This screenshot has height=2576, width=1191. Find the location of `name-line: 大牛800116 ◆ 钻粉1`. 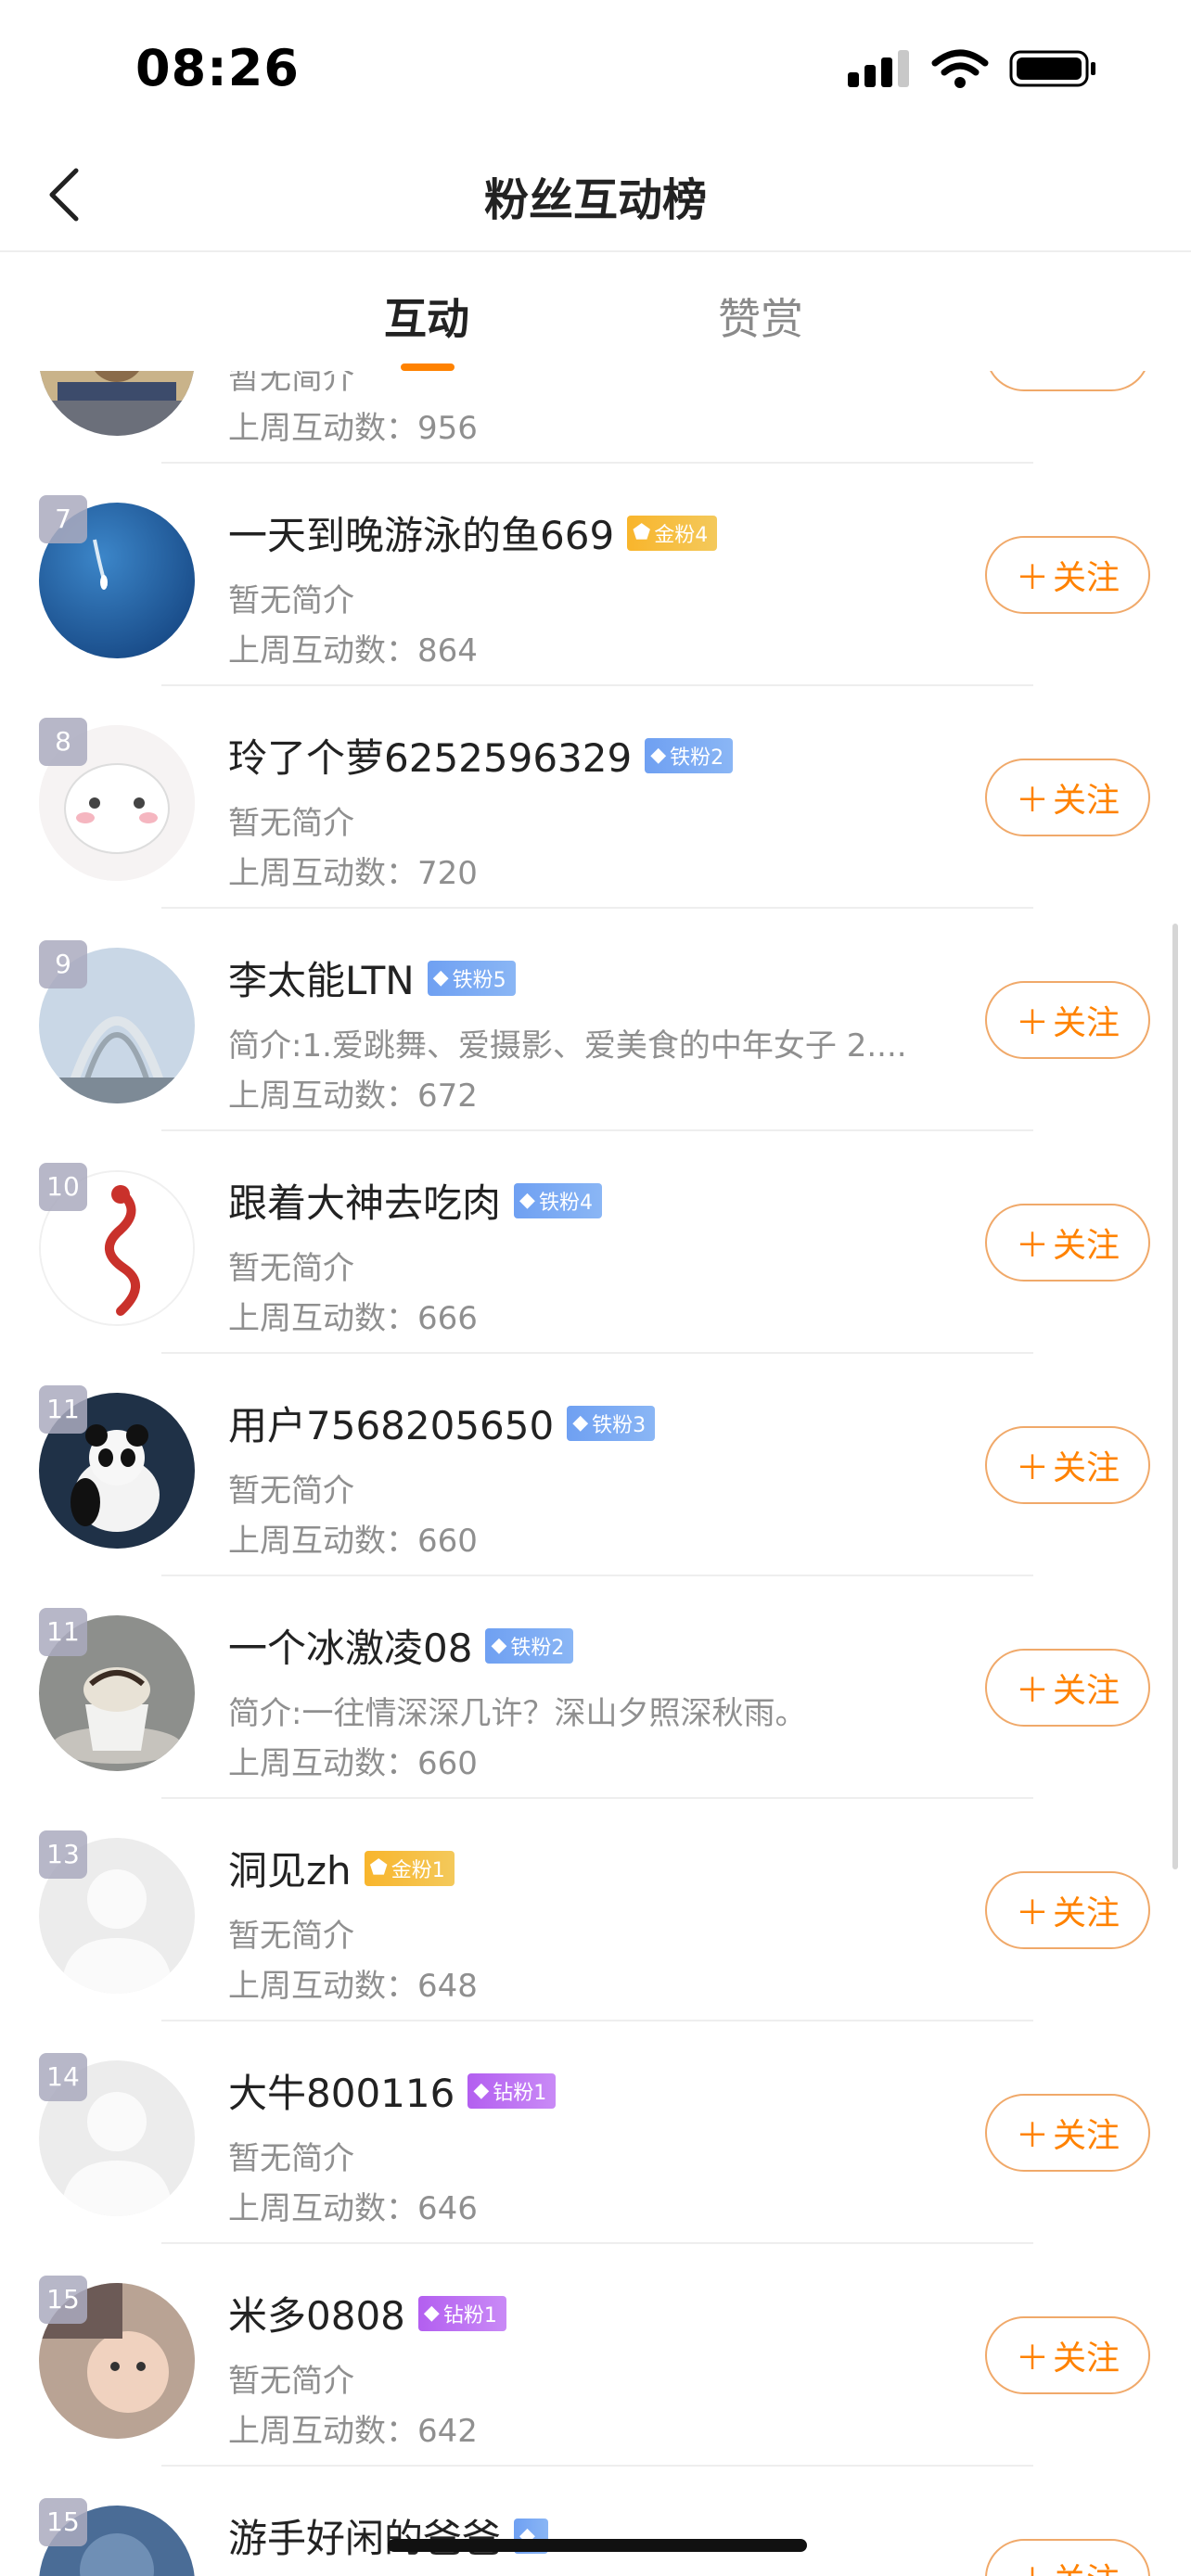

name-line: 大牛800116 ◆ 钻粉1 is located at coordinates (392, 2090).